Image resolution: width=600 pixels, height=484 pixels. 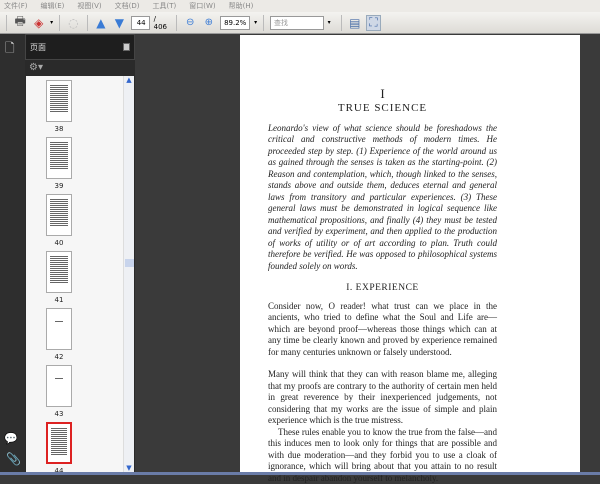 What do you see at coordinates (209, 23) in the screenshot?
I see `zoom-in-button: ⊕` at bounding box center [209, 23].